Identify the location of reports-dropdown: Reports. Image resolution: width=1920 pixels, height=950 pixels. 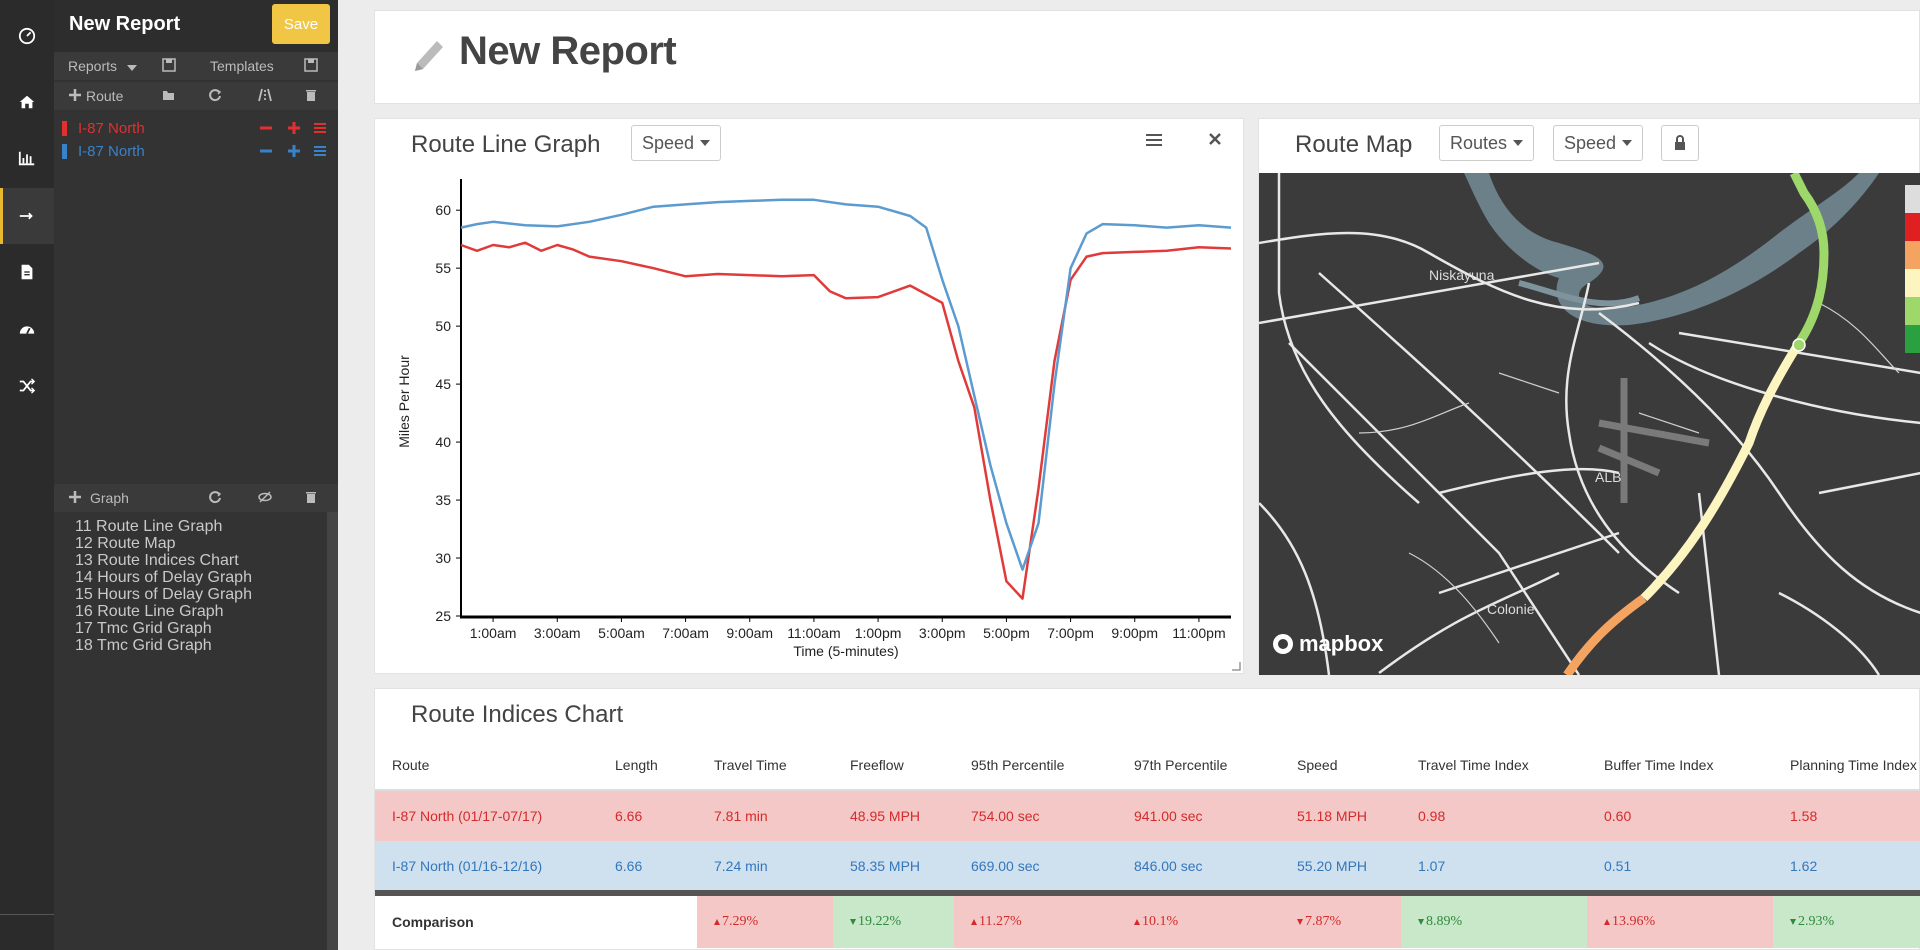
(102, 66).